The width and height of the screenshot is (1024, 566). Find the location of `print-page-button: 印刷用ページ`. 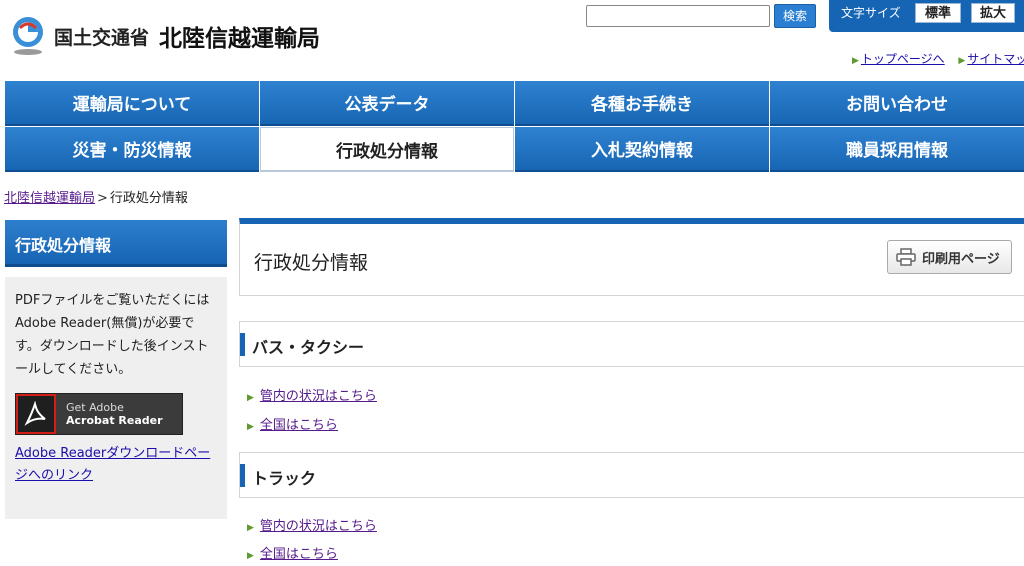

print-page-button: 印刷用ページ is located at coordinates (949, 257).